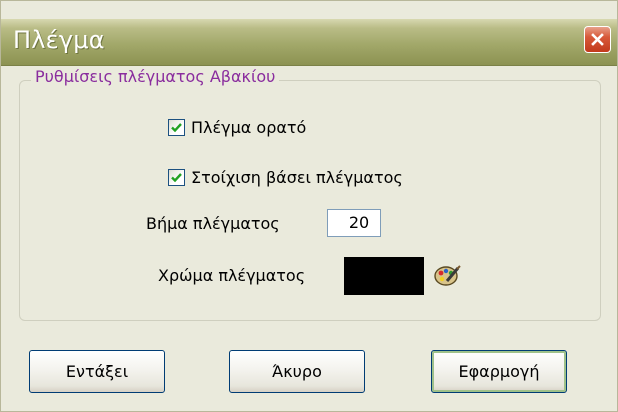  What do you see at coordinates (97, 371) in the screenshot?
I see `ok-button: Εντάξει` at bounding box center [97, 371].